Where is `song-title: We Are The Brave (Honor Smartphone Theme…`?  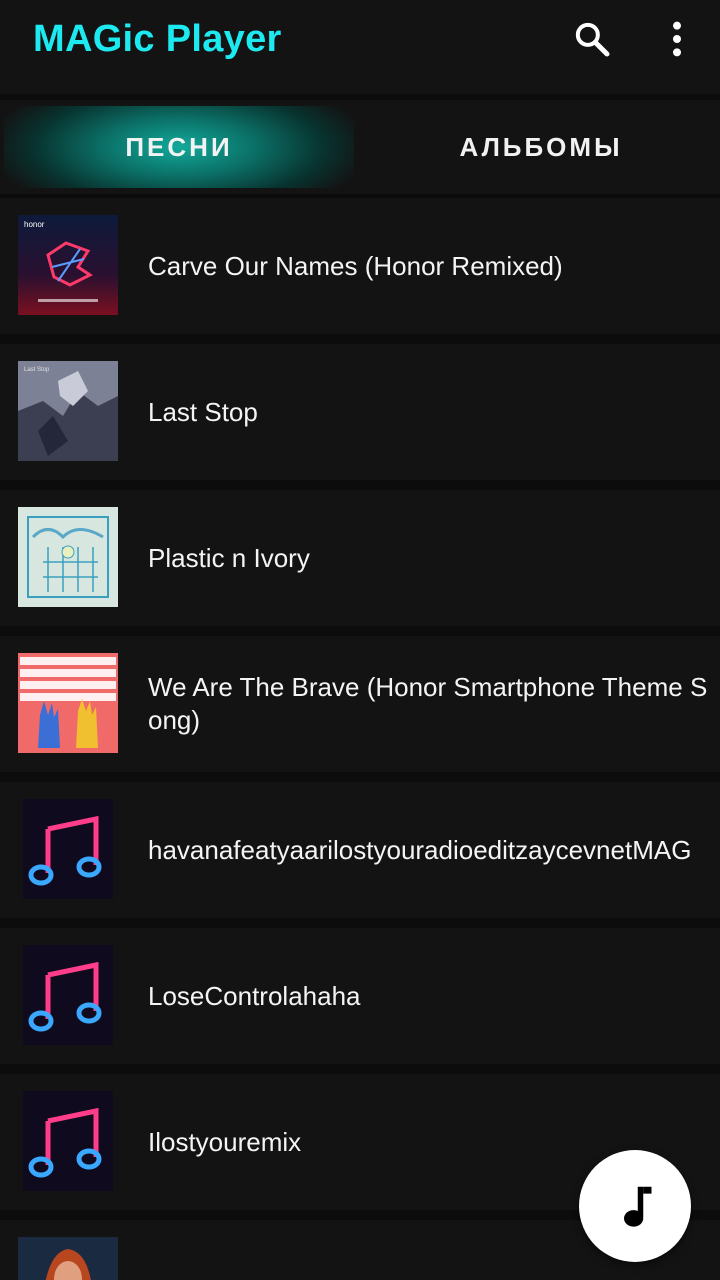 song-title: We Are The Brave (Honor Smartphone Theme… is located at coordinates (428, 703).